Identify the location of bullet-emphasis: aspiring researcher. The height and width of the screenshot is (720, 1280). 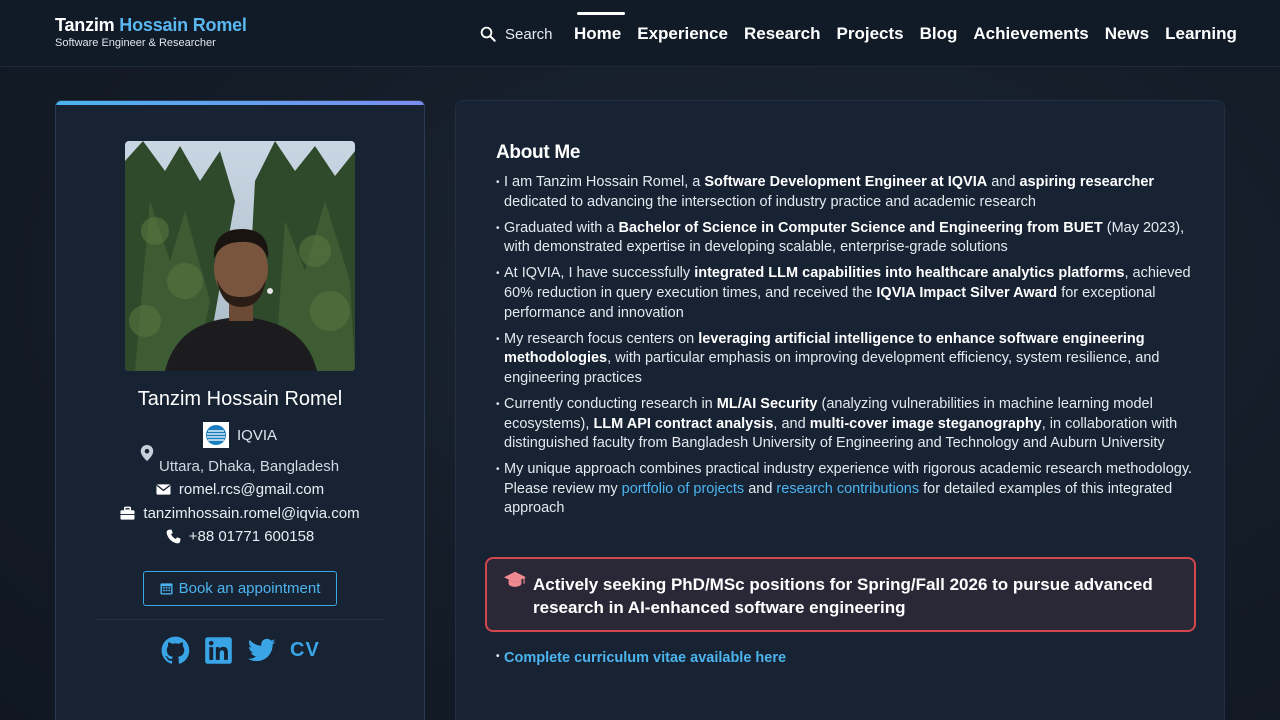
(1087, 182).